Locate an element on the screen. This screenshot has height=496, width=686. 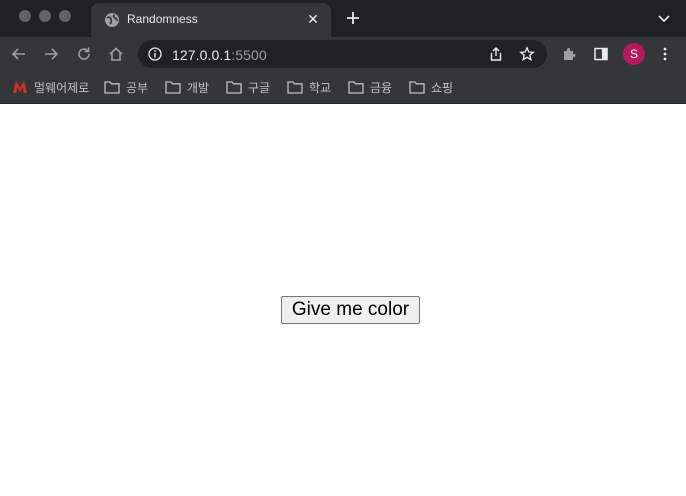
give-me-color-button: Give me color is located at coordinates (350, 310).